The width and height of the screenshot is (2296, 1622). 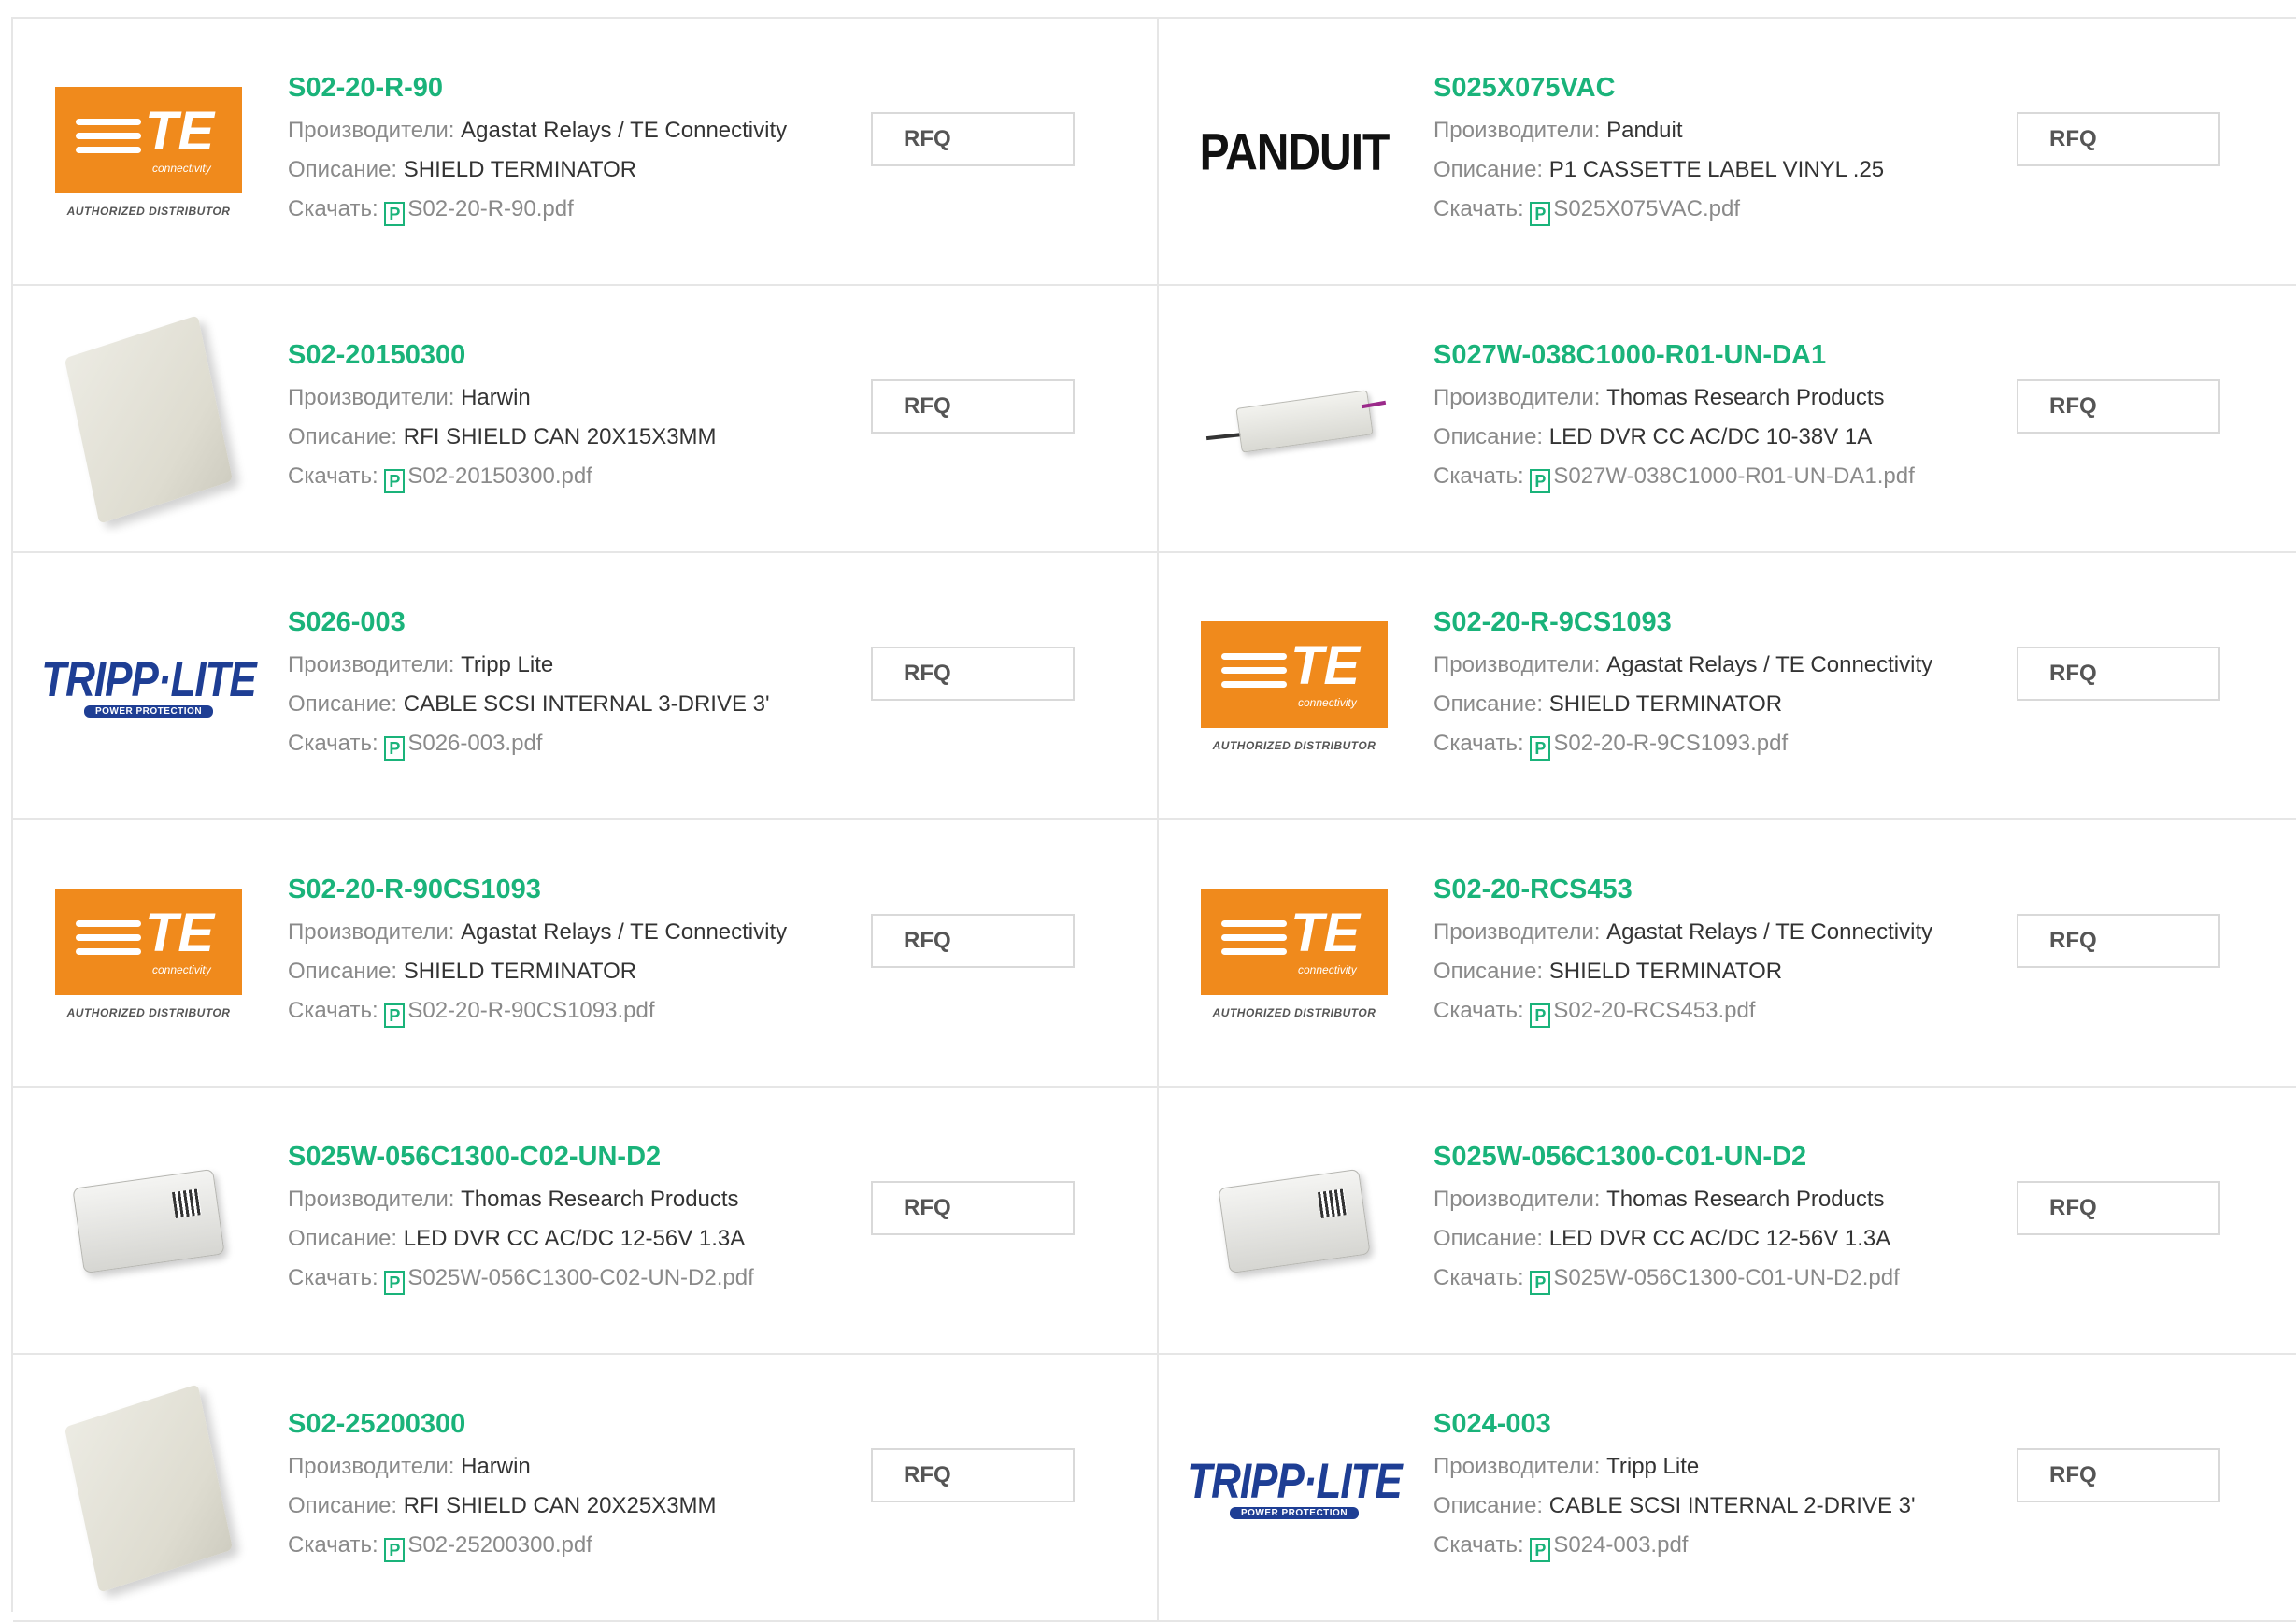 I want to click on part-number-link: S025X075VAC, so click(x=1713, y=88).